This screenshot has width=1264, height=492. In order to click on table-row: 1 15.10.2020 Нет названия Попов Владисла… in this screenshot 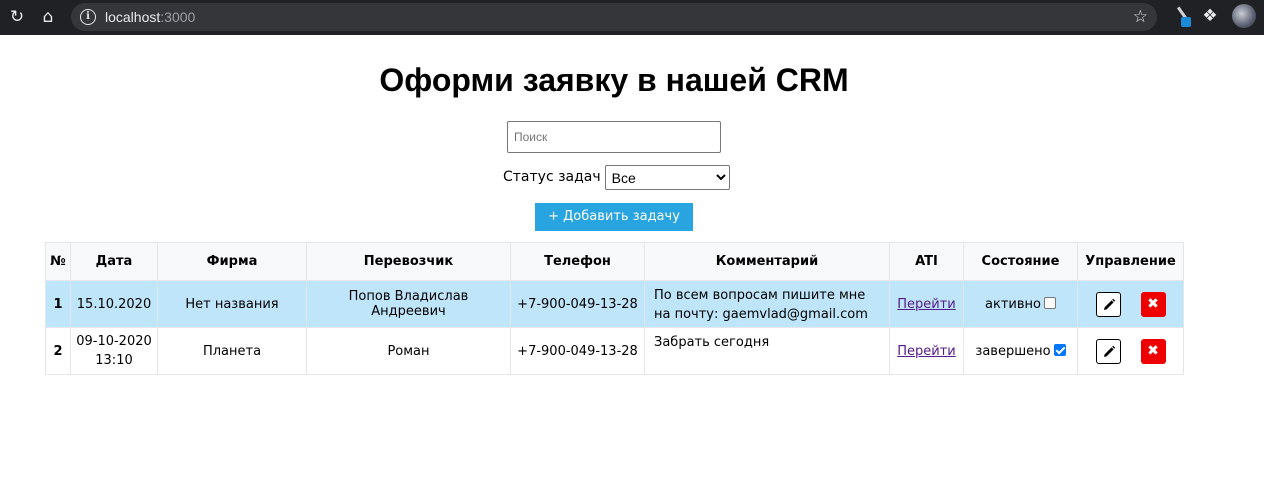, I will do `click(614, 304)`.